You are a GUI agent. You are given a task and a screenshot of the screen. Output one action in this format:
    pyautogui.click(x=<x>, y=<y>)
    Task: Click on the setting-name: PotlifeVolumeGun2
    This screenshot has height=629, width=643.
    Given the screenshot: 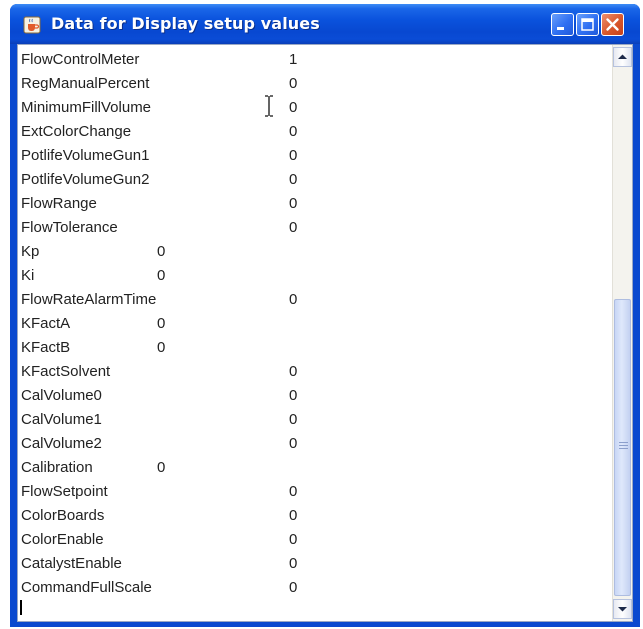 What is the action you would take?
    pyautogui.click(x=85, y=179)
    